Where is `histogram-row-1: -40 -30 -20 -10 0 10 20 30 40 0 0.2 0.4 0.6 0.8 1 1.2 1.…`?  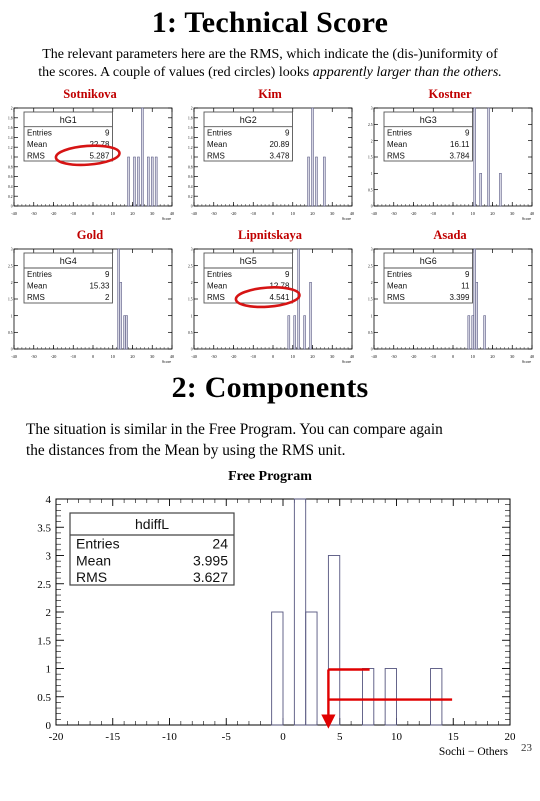
histogram-row-1: -40 -30 -20 -10 0 10 20 30 40 0 0.2 0.4 0.6 0.8 1 1.2 1.… is located at coordinates (270, 162).